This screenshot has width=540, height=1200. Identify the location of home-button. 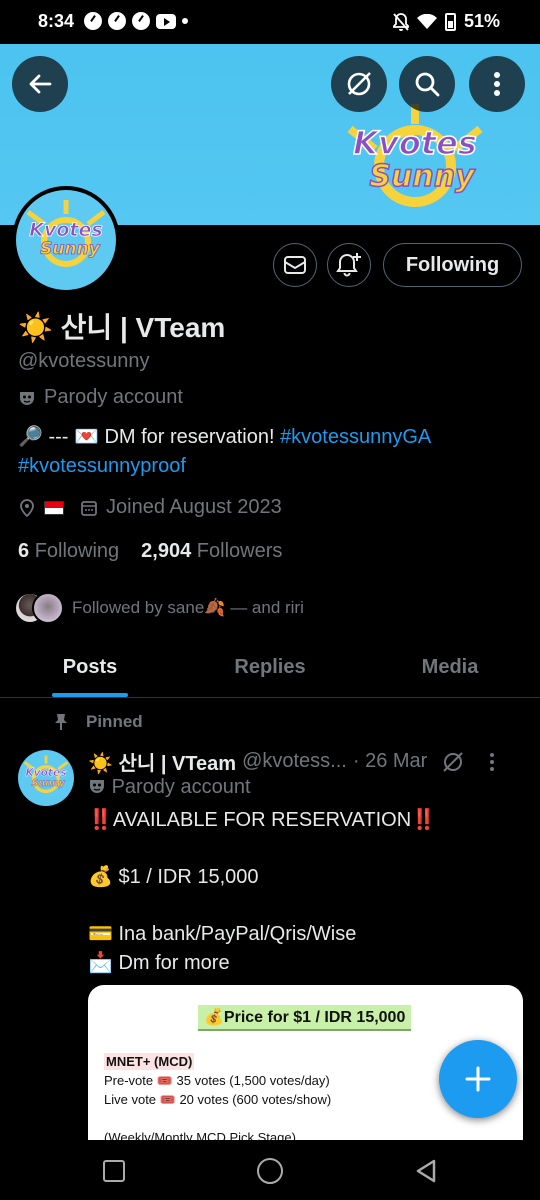
(270, 1171).